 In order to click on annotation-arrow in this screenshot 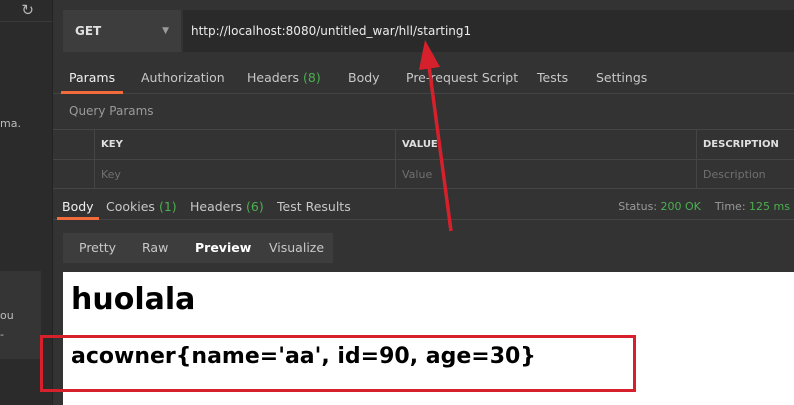, I will do `click(436, 136)`.